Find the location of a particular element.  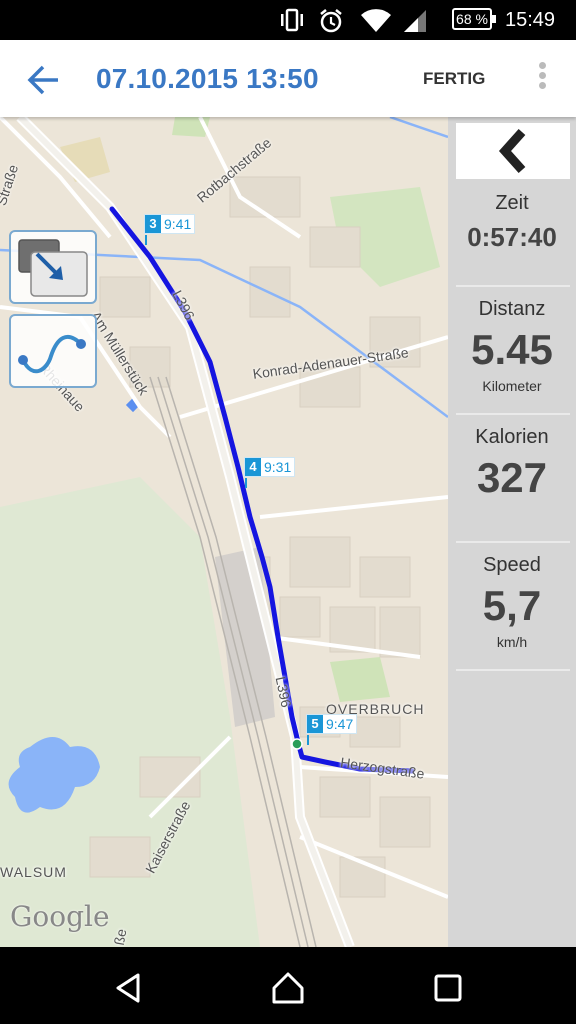

home-circle-icon is located at coordinates (288, 988).